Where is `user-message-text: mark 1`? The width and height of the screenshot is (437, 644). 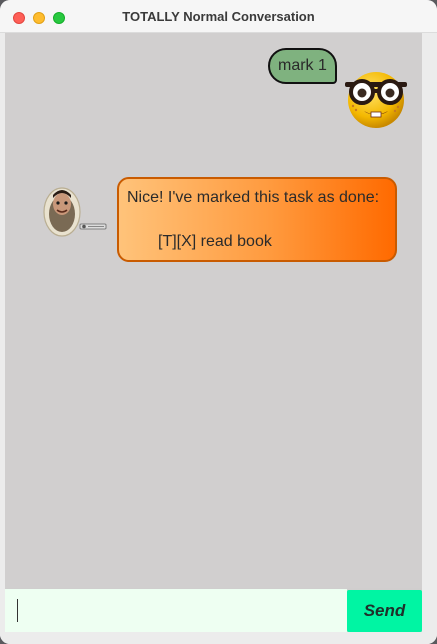
user-message-text: mark 1 is located at coordinates (302, 65).